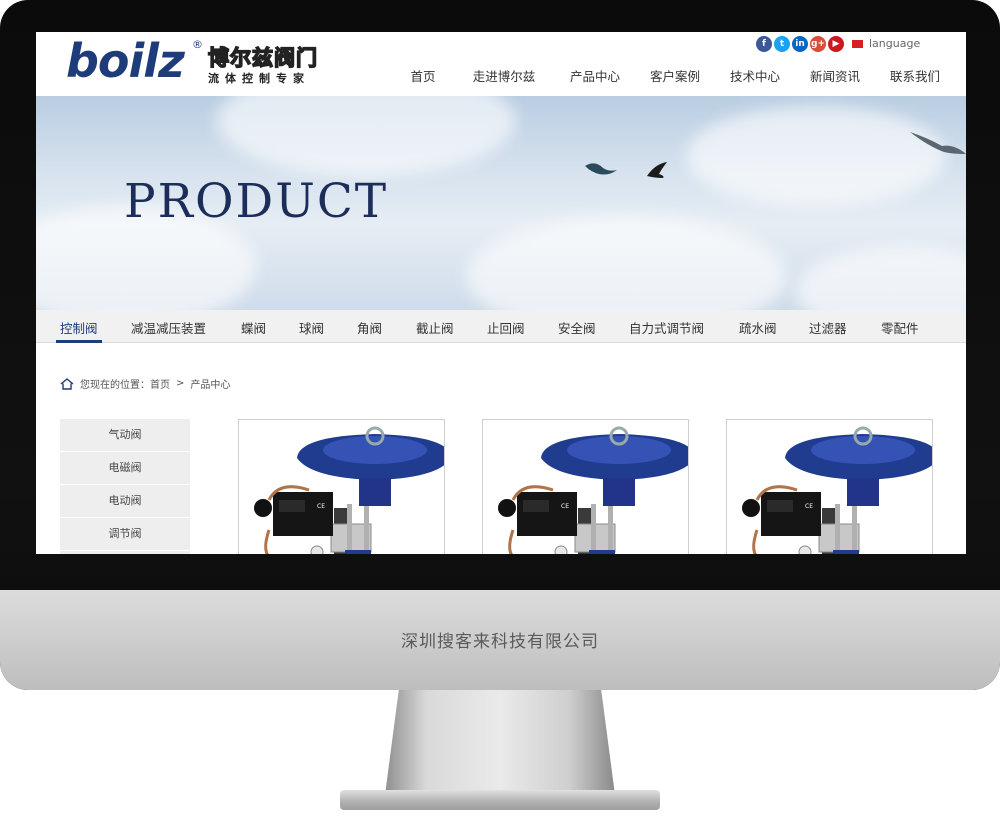  What do you see at coordinates (626, 170) in the screenshot?
I see `birds-image` at bounding box center [626, 170].